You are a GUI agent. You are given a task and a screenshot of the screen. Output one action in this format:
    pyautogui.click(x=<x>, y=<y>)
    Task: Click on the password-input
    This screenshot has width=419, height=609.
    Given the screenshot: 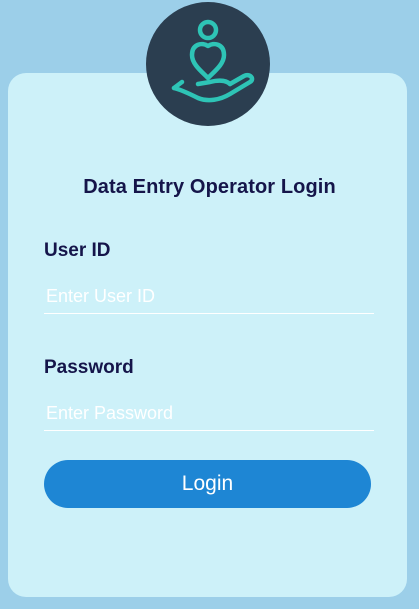 What is the action you would take?
    pyautogui.click(x=209, y=414)
    